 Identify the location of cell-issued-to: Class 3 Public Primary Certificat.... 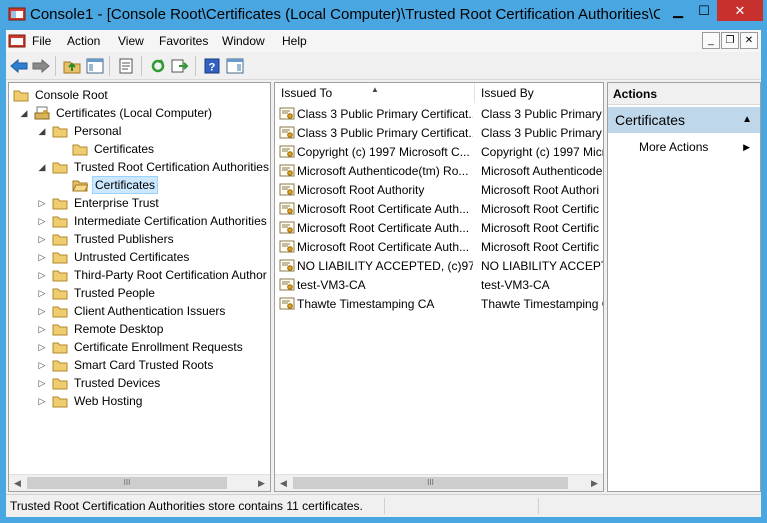
(385, 133).